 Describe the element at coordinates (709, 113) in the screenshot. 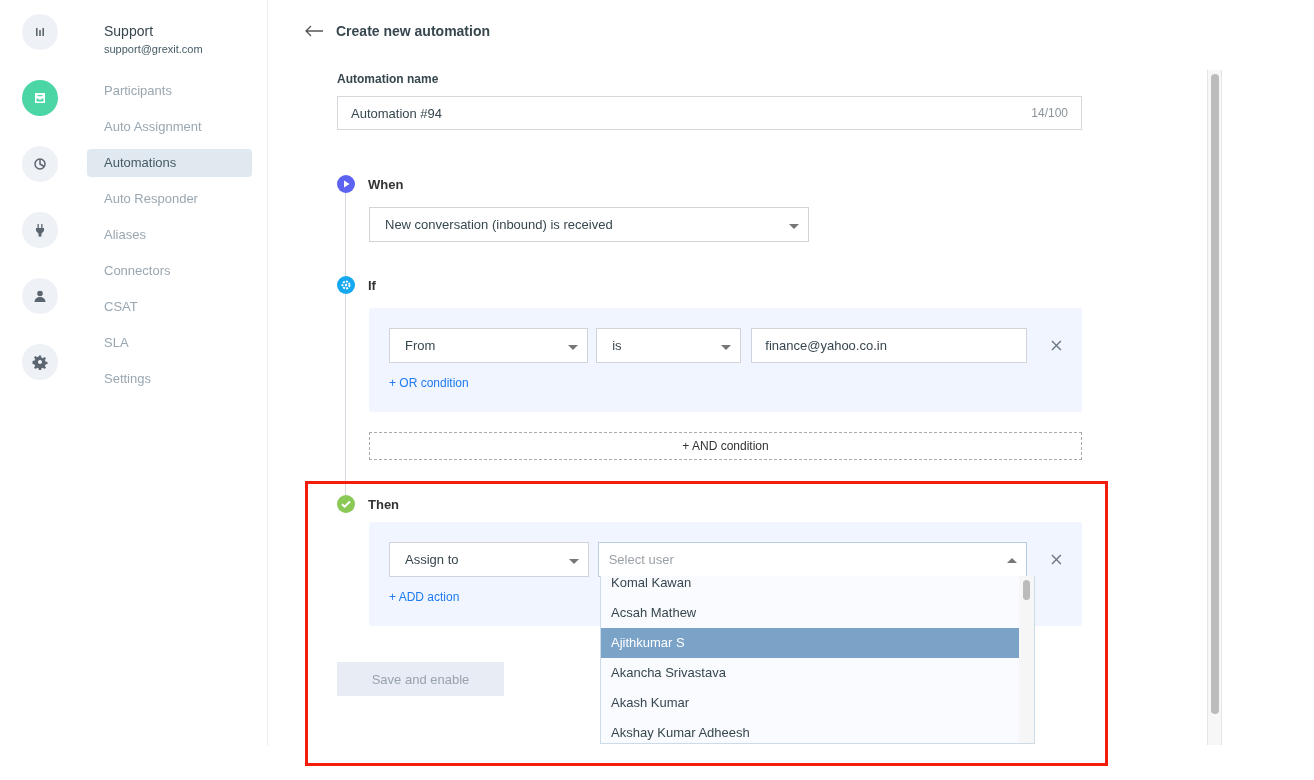

I see `name-input-field: Automation #94 14/100` at that location.